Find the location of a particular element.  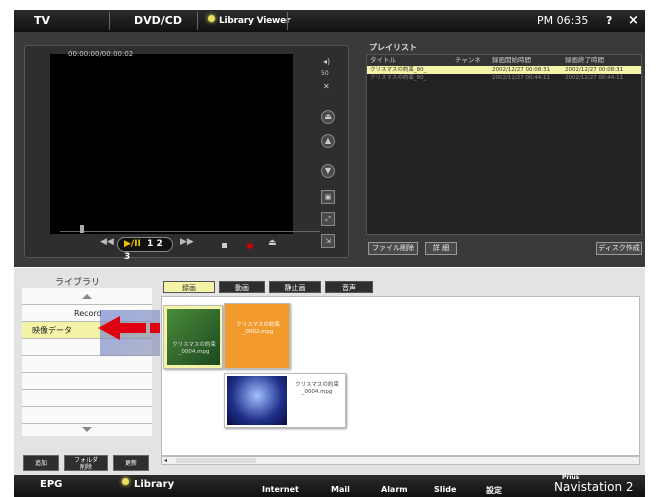

record-icon is located at coordinates (250, 246).